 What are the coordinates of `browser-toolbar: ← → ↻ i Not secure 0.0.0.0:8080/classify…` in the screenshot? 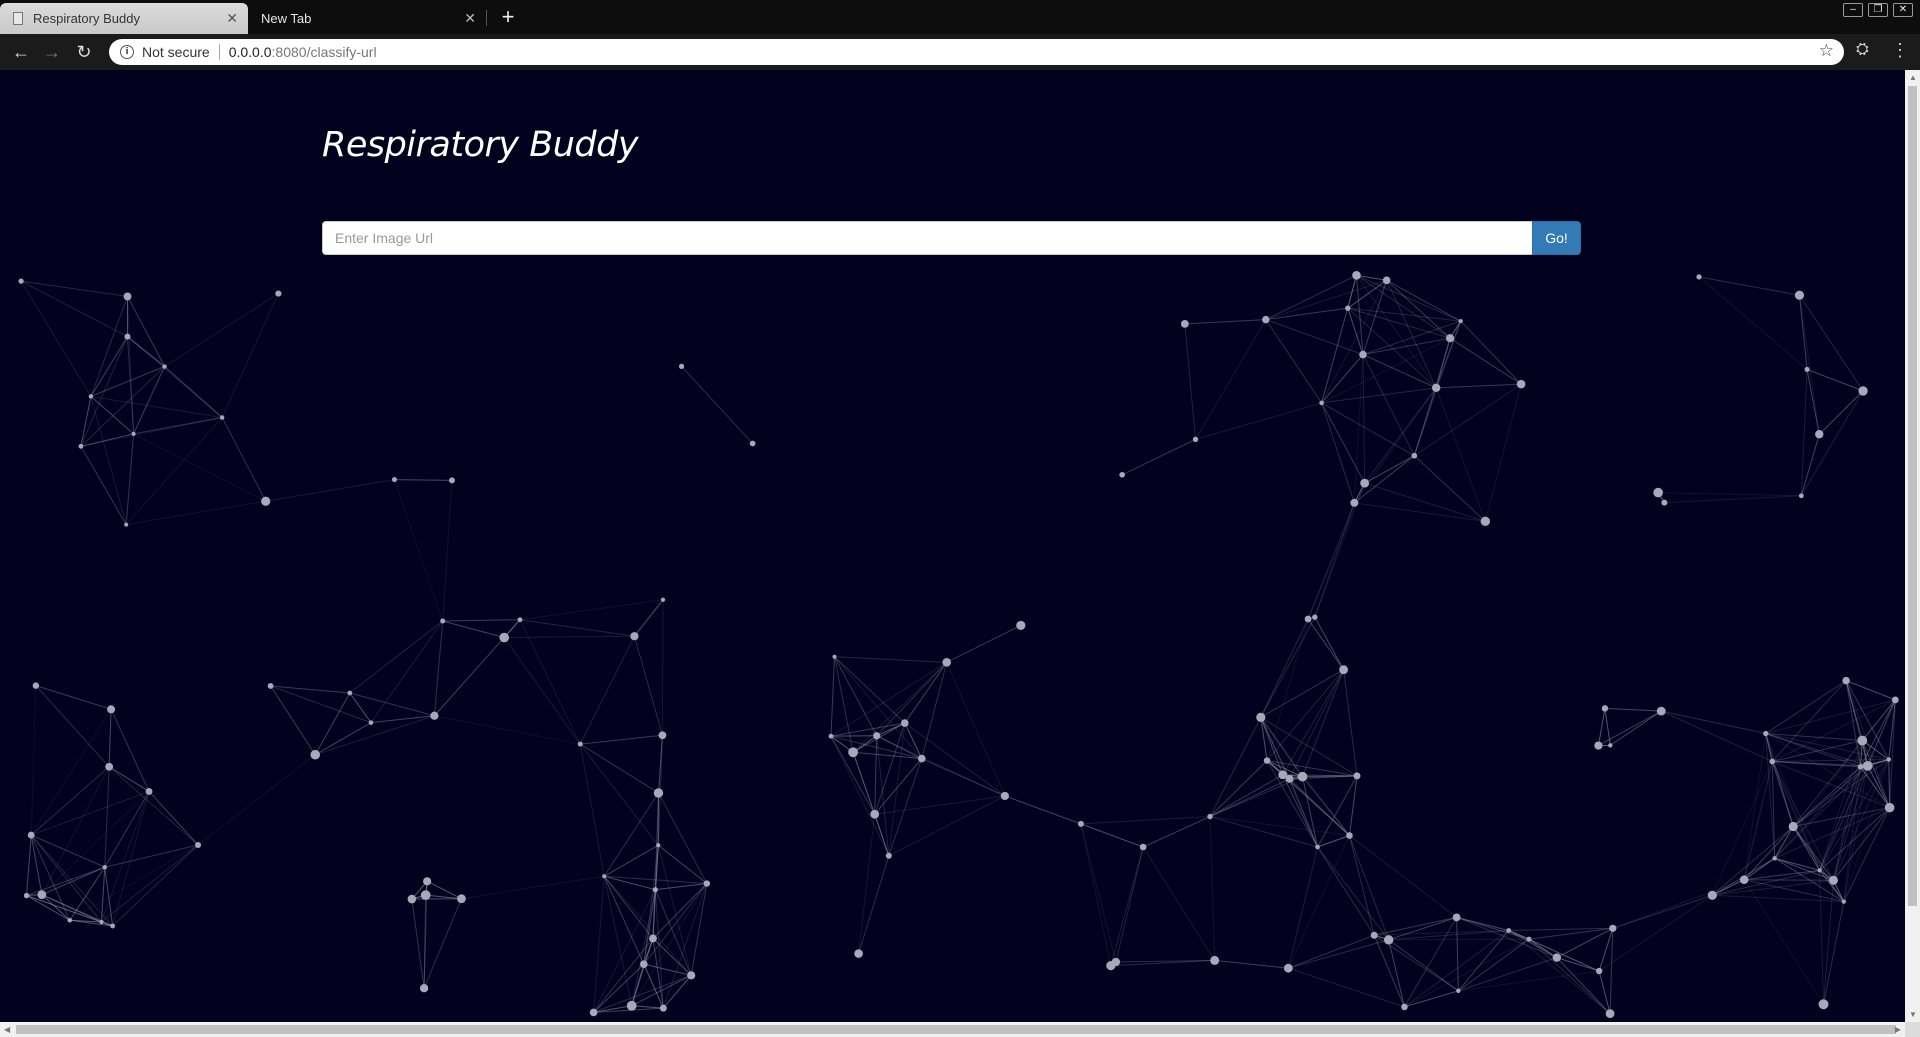 It's located at (960, 52).